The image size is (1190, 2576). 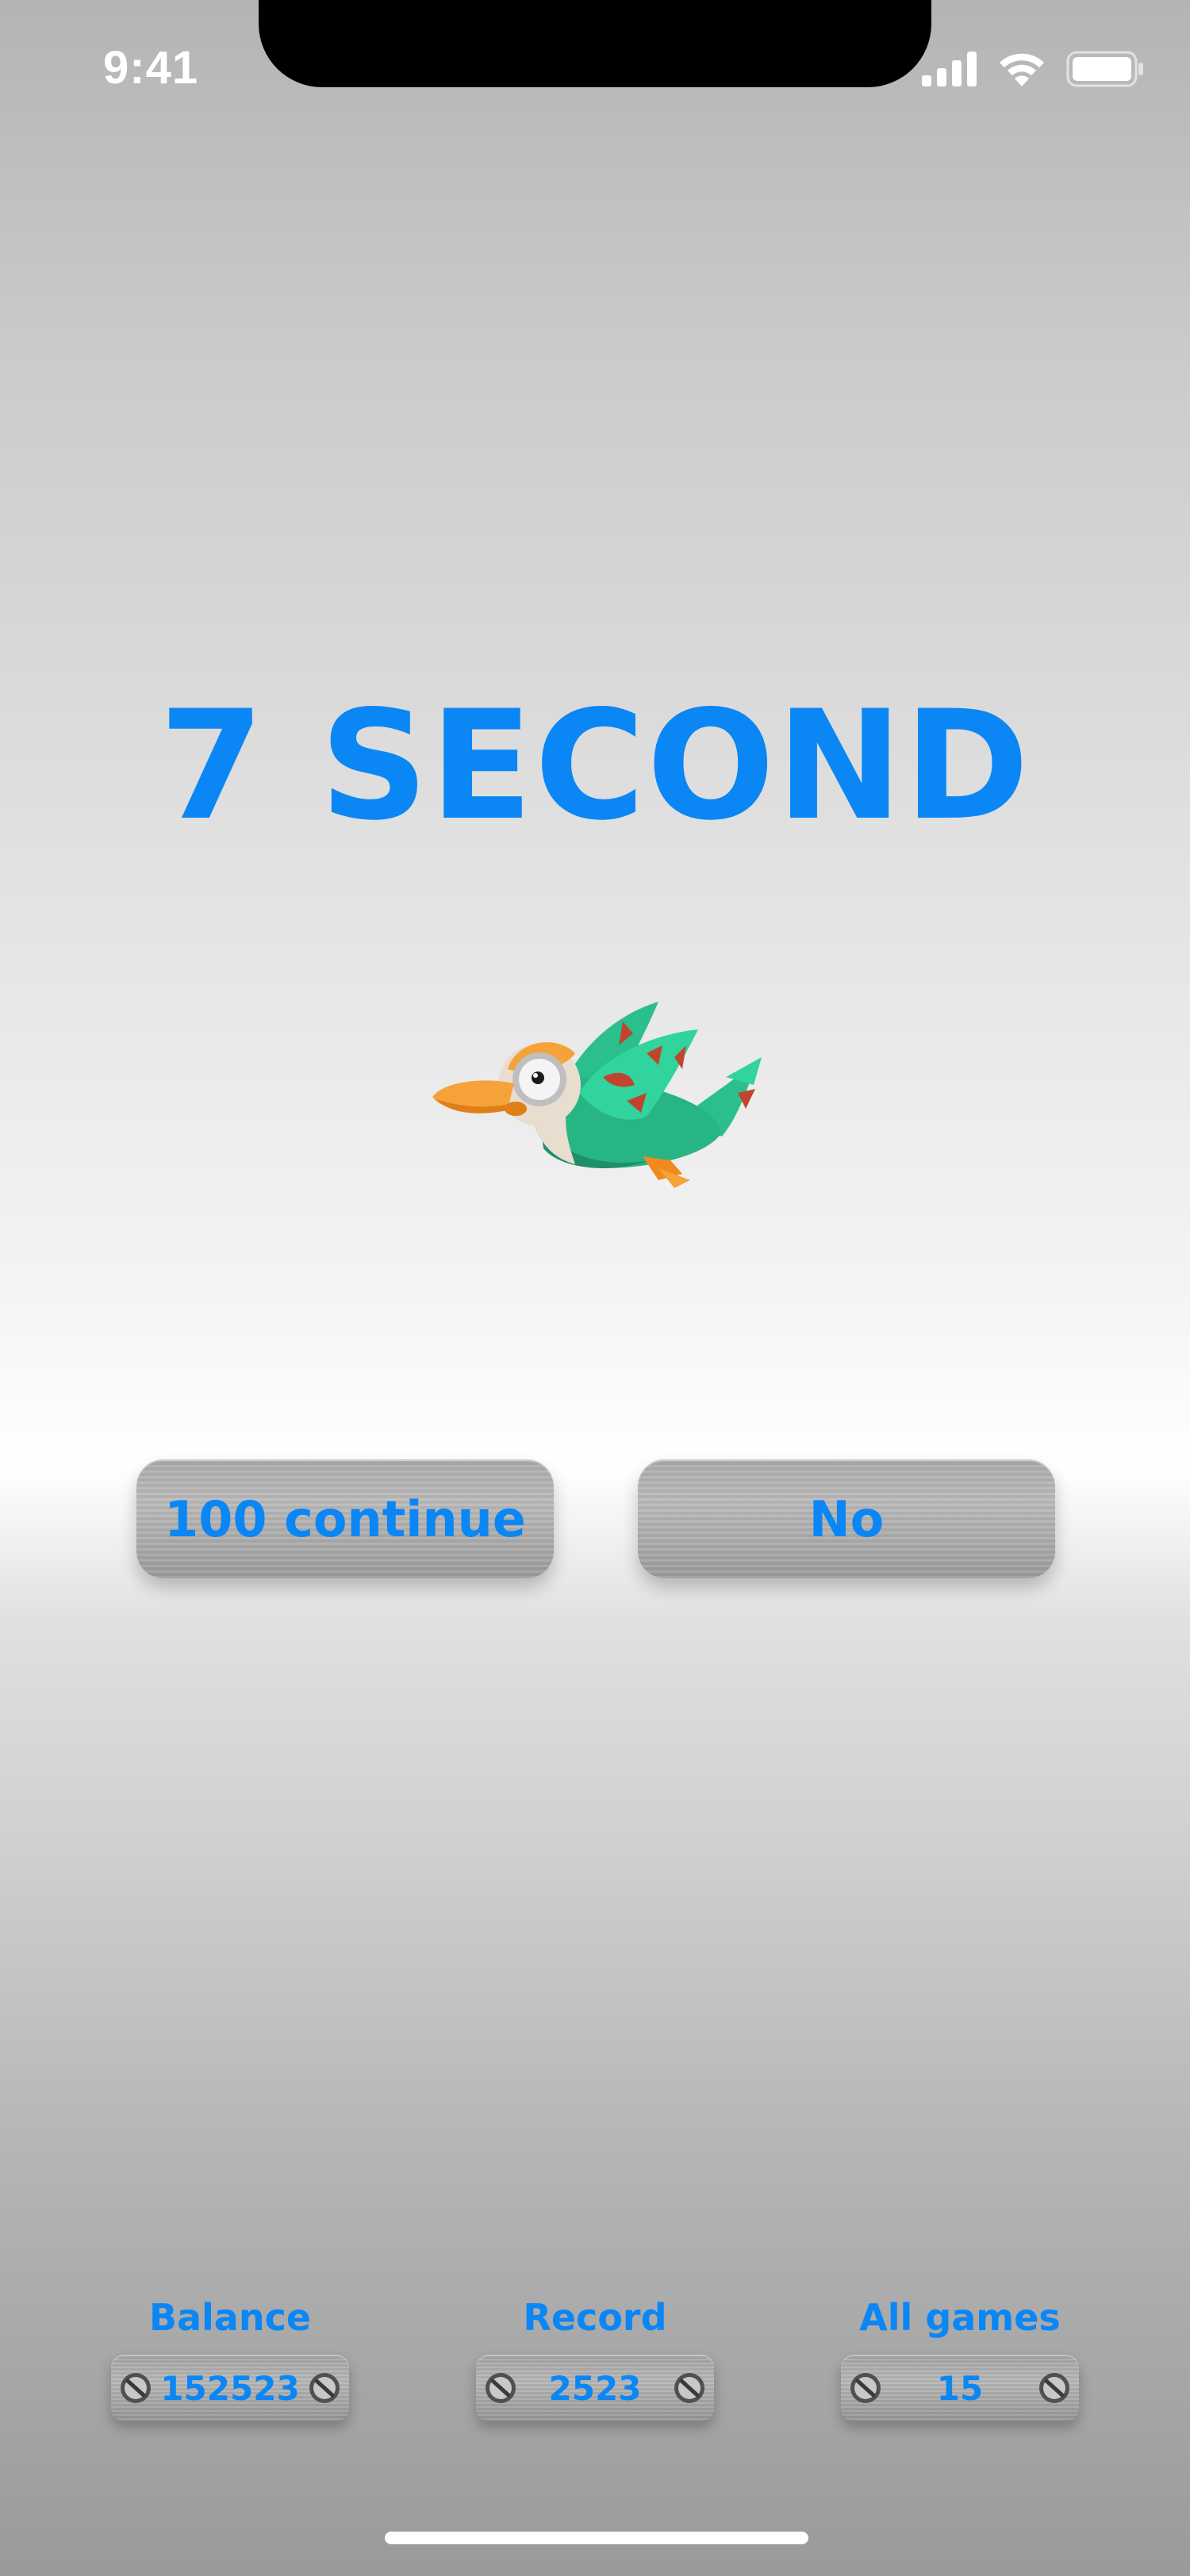 What do you see at coordinates (1022, 70) in the screenshot?
I see `wifi-icon` at bounding box center [1022, 70].